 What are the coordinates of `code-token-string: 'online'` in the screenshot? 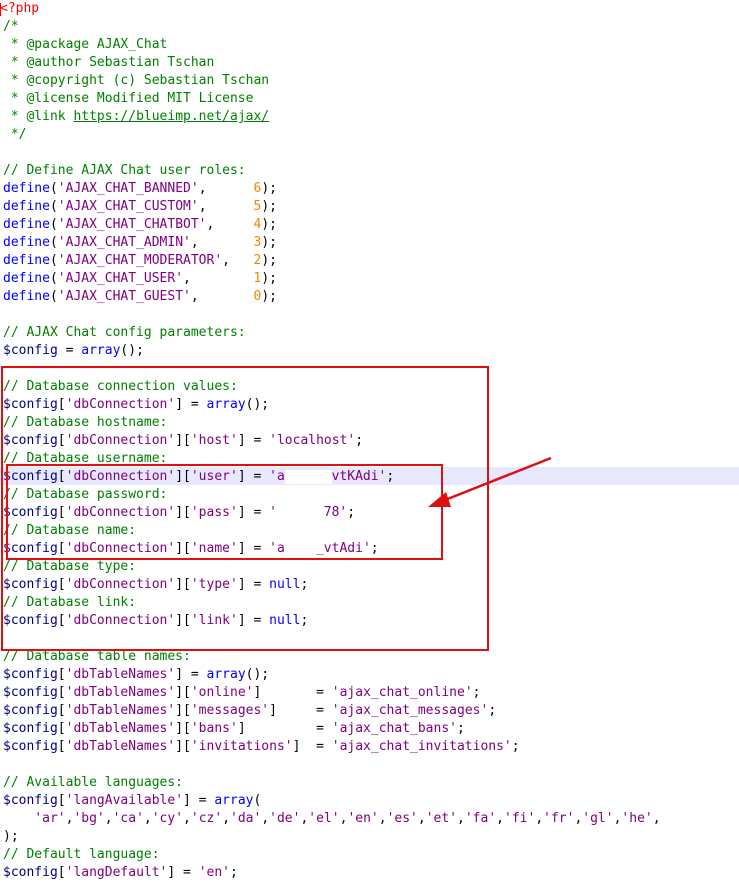 It's located at (222, 692).